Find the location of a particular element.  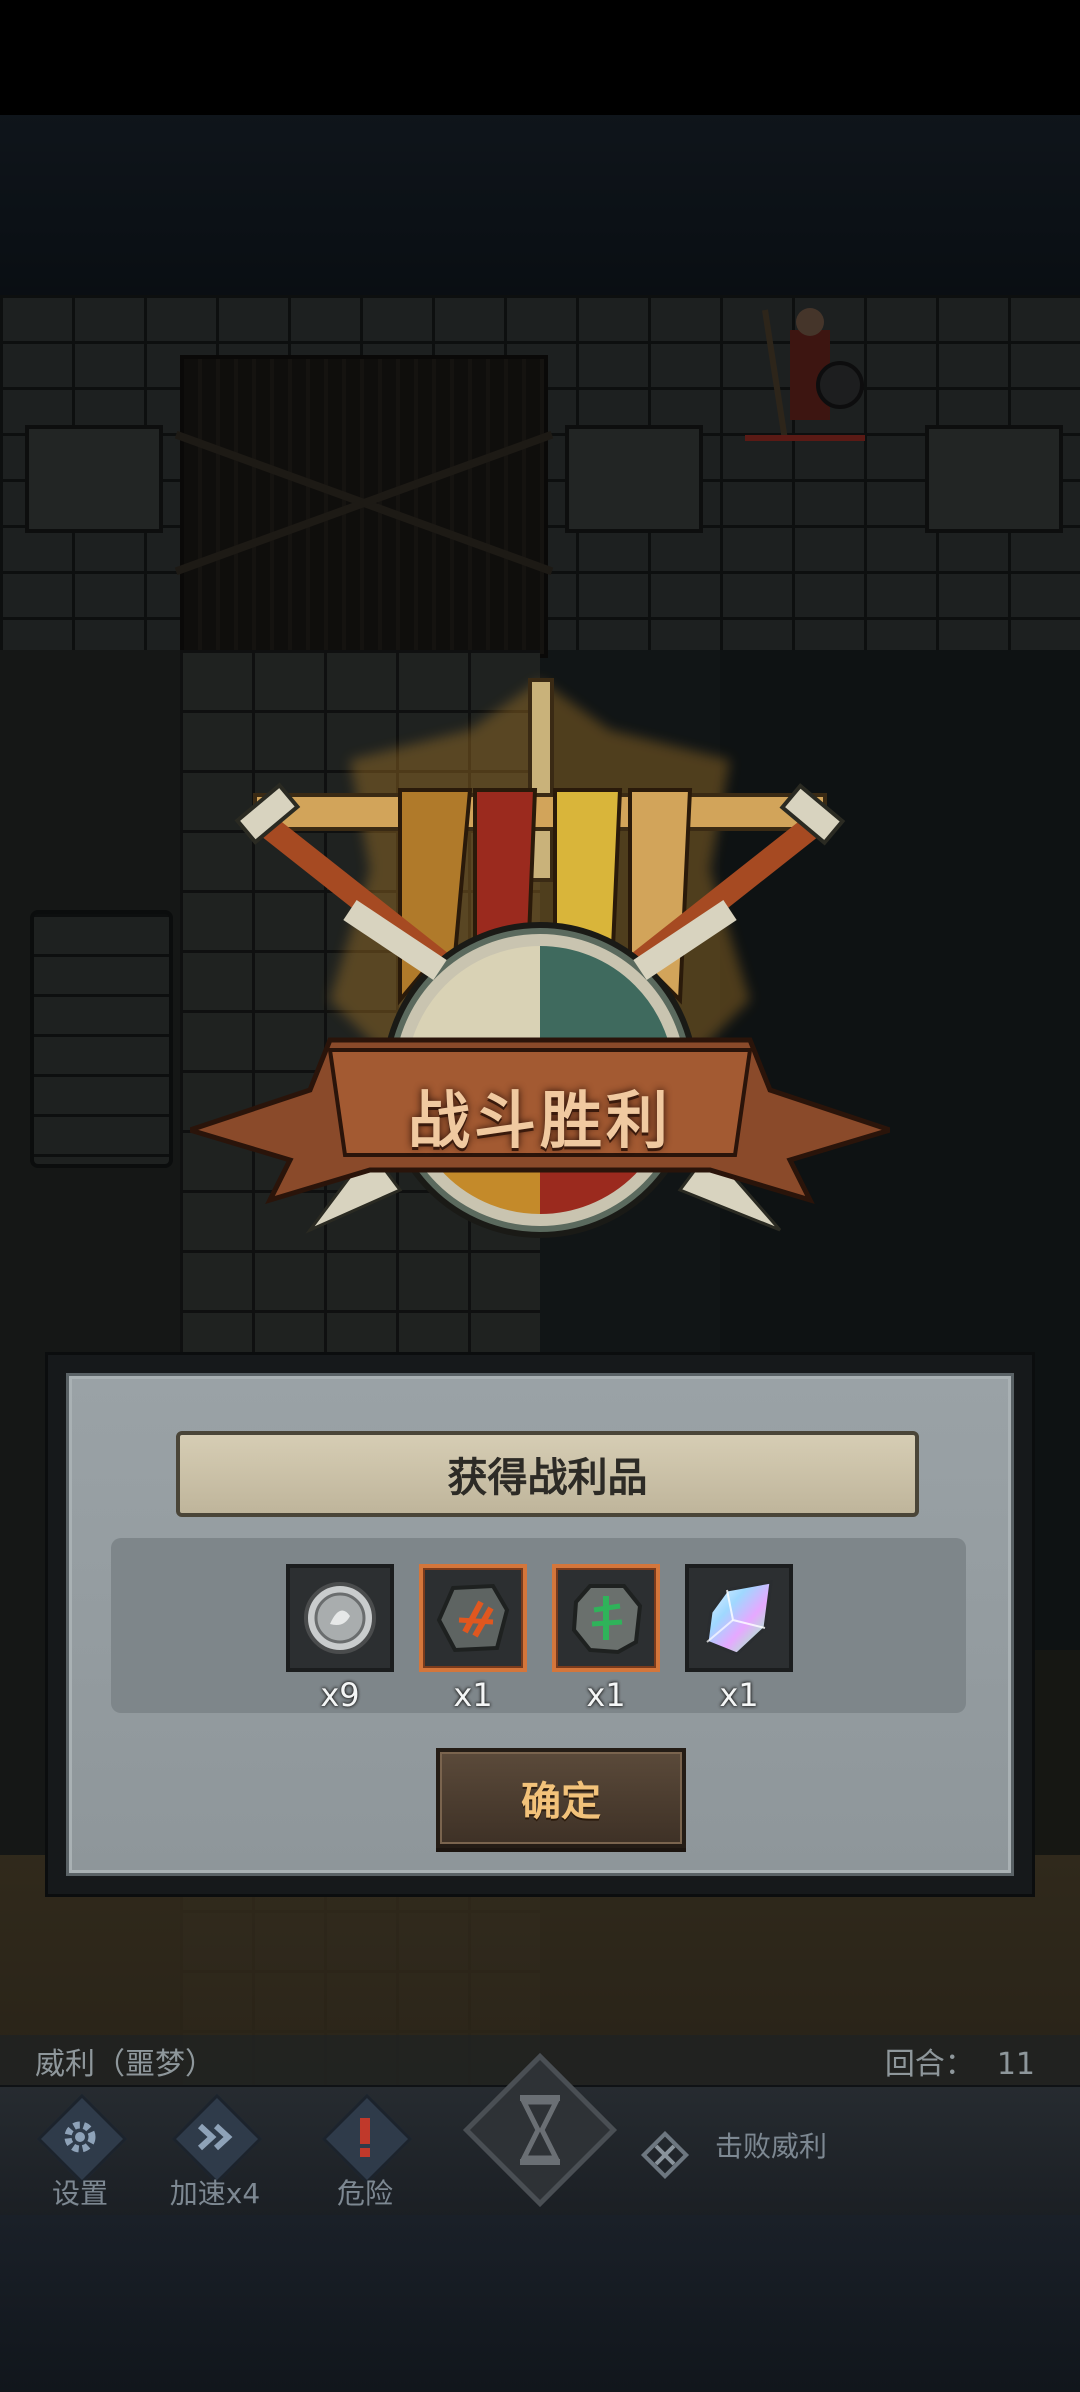

crossed-swords-icon is located at coordinates (665, 2155).